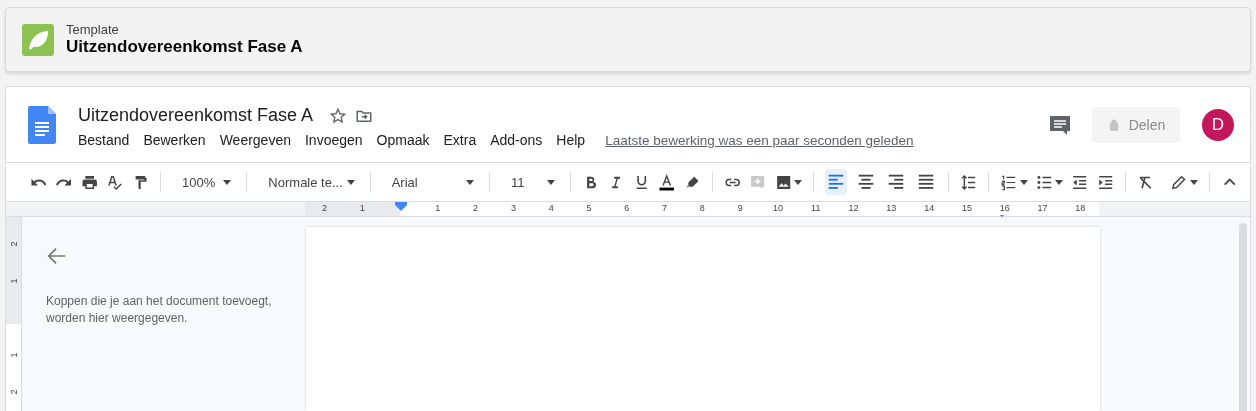 The height and width of the screenshot is (411, 1256). Describe the element at coordinates (334, 140) in the screenshot. I see `menu-item: Invoegen` at that location.